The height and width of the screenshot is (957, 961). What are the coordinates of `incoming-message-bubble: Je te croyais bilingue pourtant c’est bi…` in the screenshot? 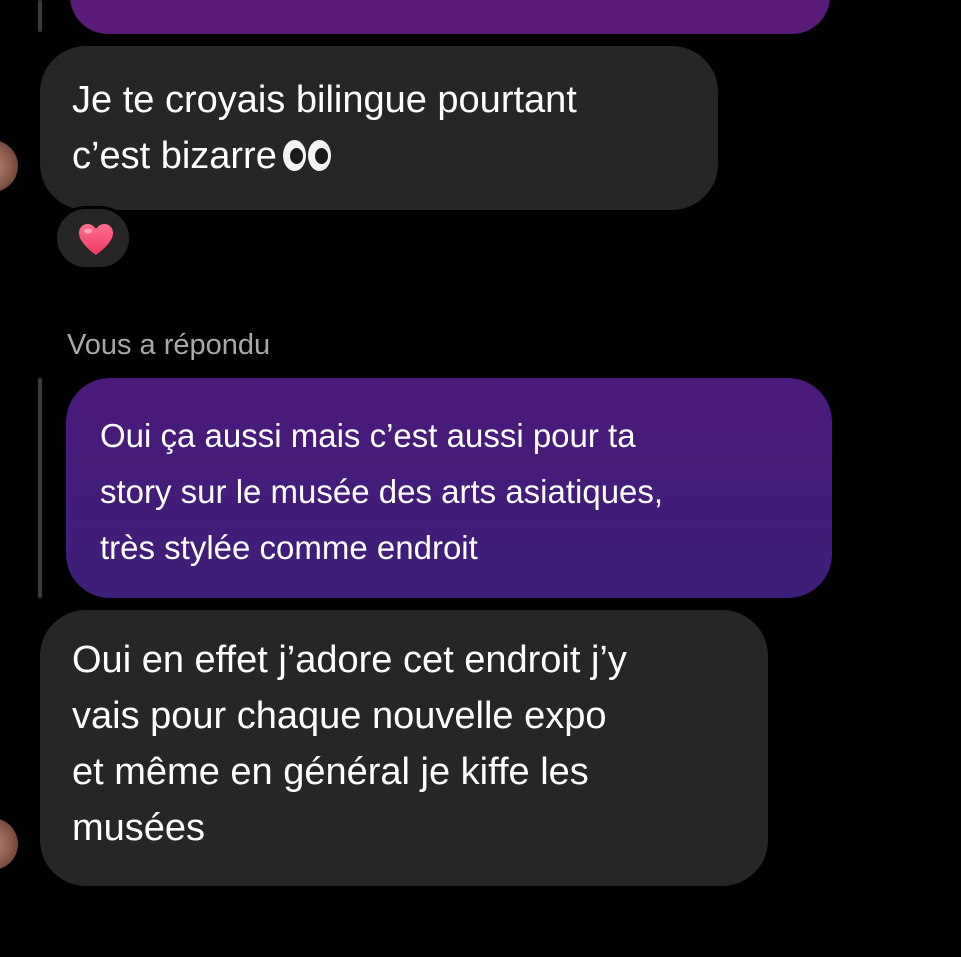 It's located at (379, 128).